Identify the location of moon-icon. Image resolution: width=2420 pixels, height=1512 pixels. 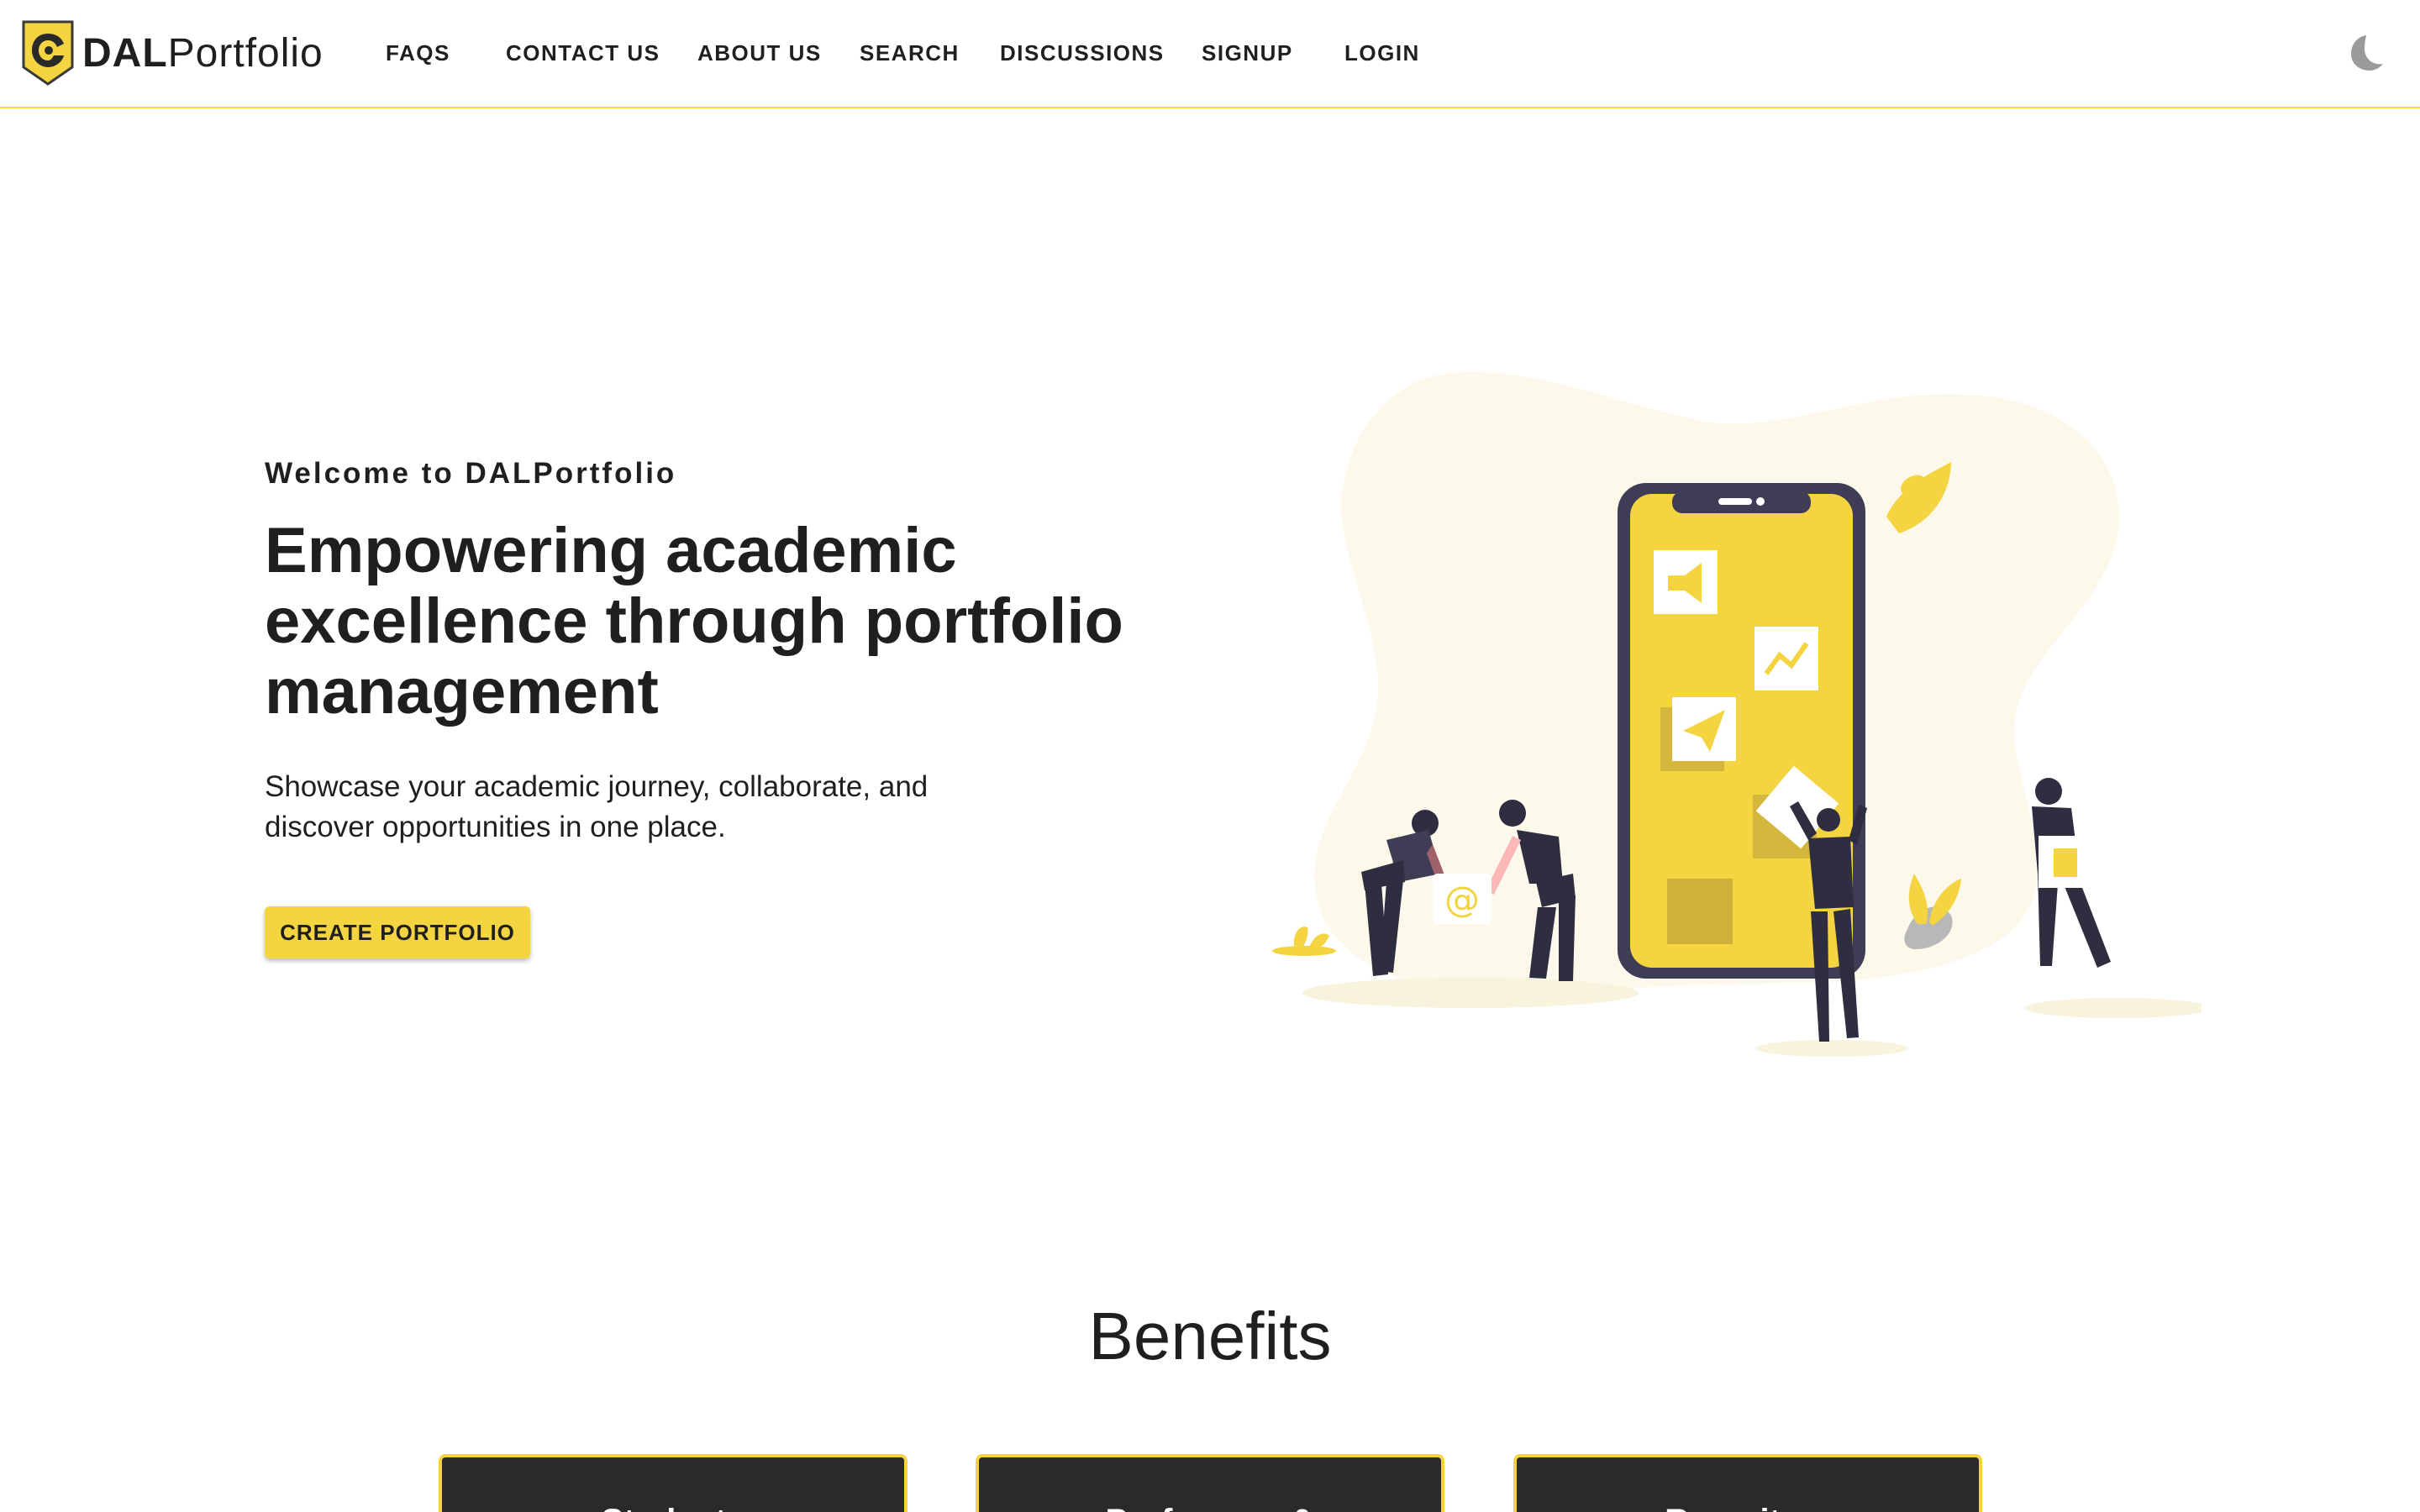
(2367, 53).